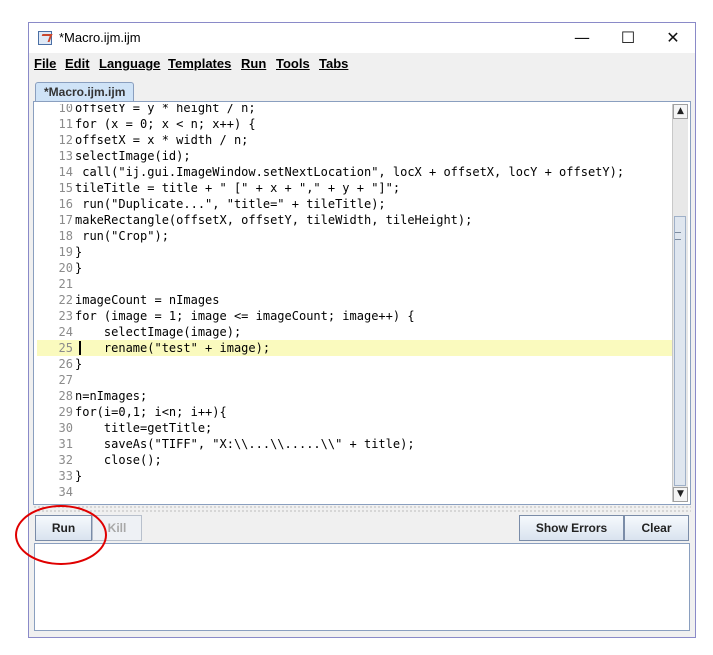 The image size is (713, 655). Describe the element at coordinates (85, 92) in the screenshot. I see `tab-macro-ijm: *Macro.ijm.ijm` at that location.